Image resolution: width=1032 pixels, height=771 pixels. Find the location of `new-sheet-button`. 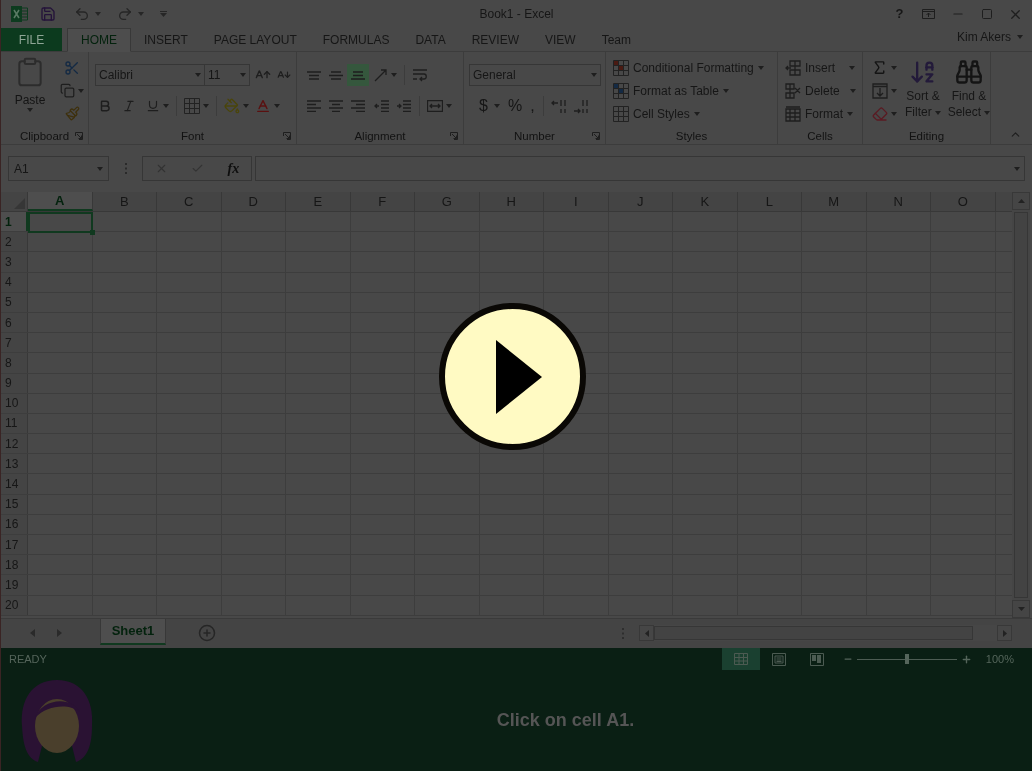

new-sheet-button is located at coordinates (207, 633).